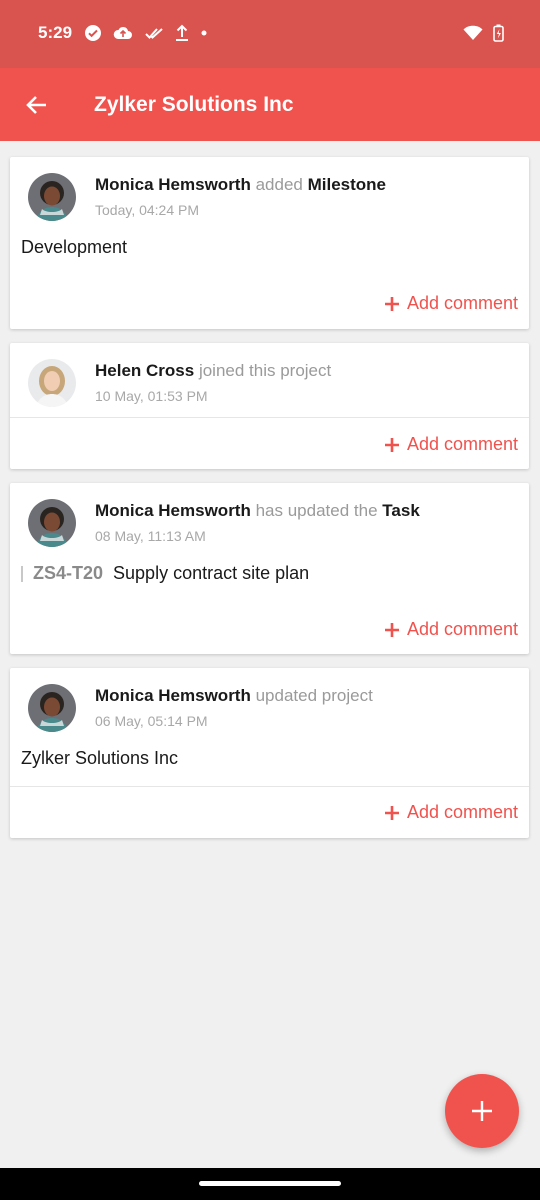 The height and width of the screenshot is (1200, 540). I want to click on activity-timestamp: Today, 04:24 PM, so click(147, 210).